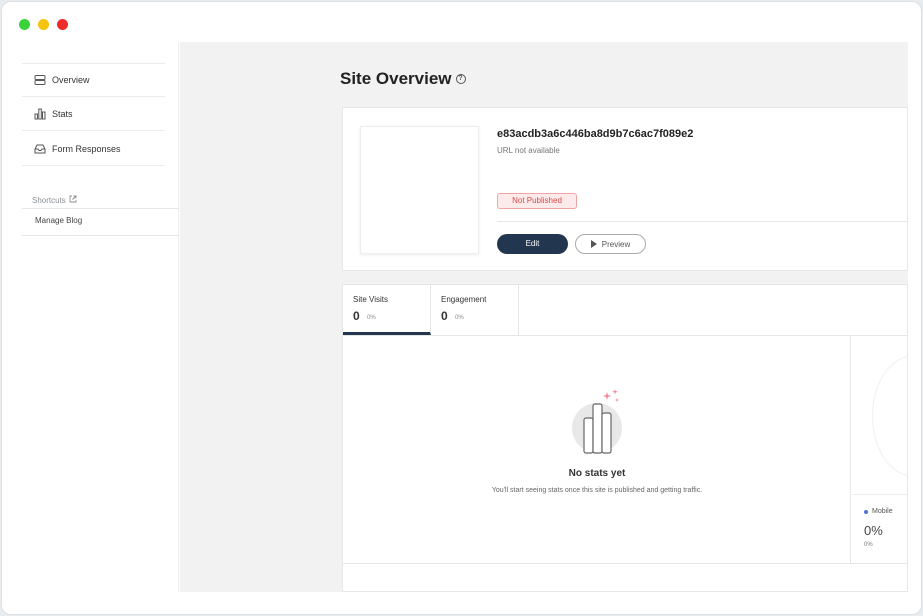  What do you see at coordinates (866, 511) in the screenshot?
I see `legend-dot` at bounding box center [866, 511].